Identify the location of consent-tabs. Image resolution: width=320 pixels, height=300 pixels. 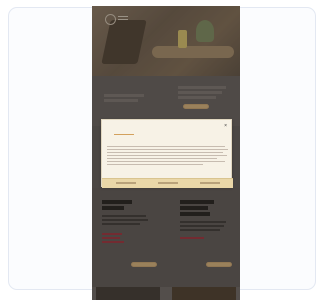
(167, 131).